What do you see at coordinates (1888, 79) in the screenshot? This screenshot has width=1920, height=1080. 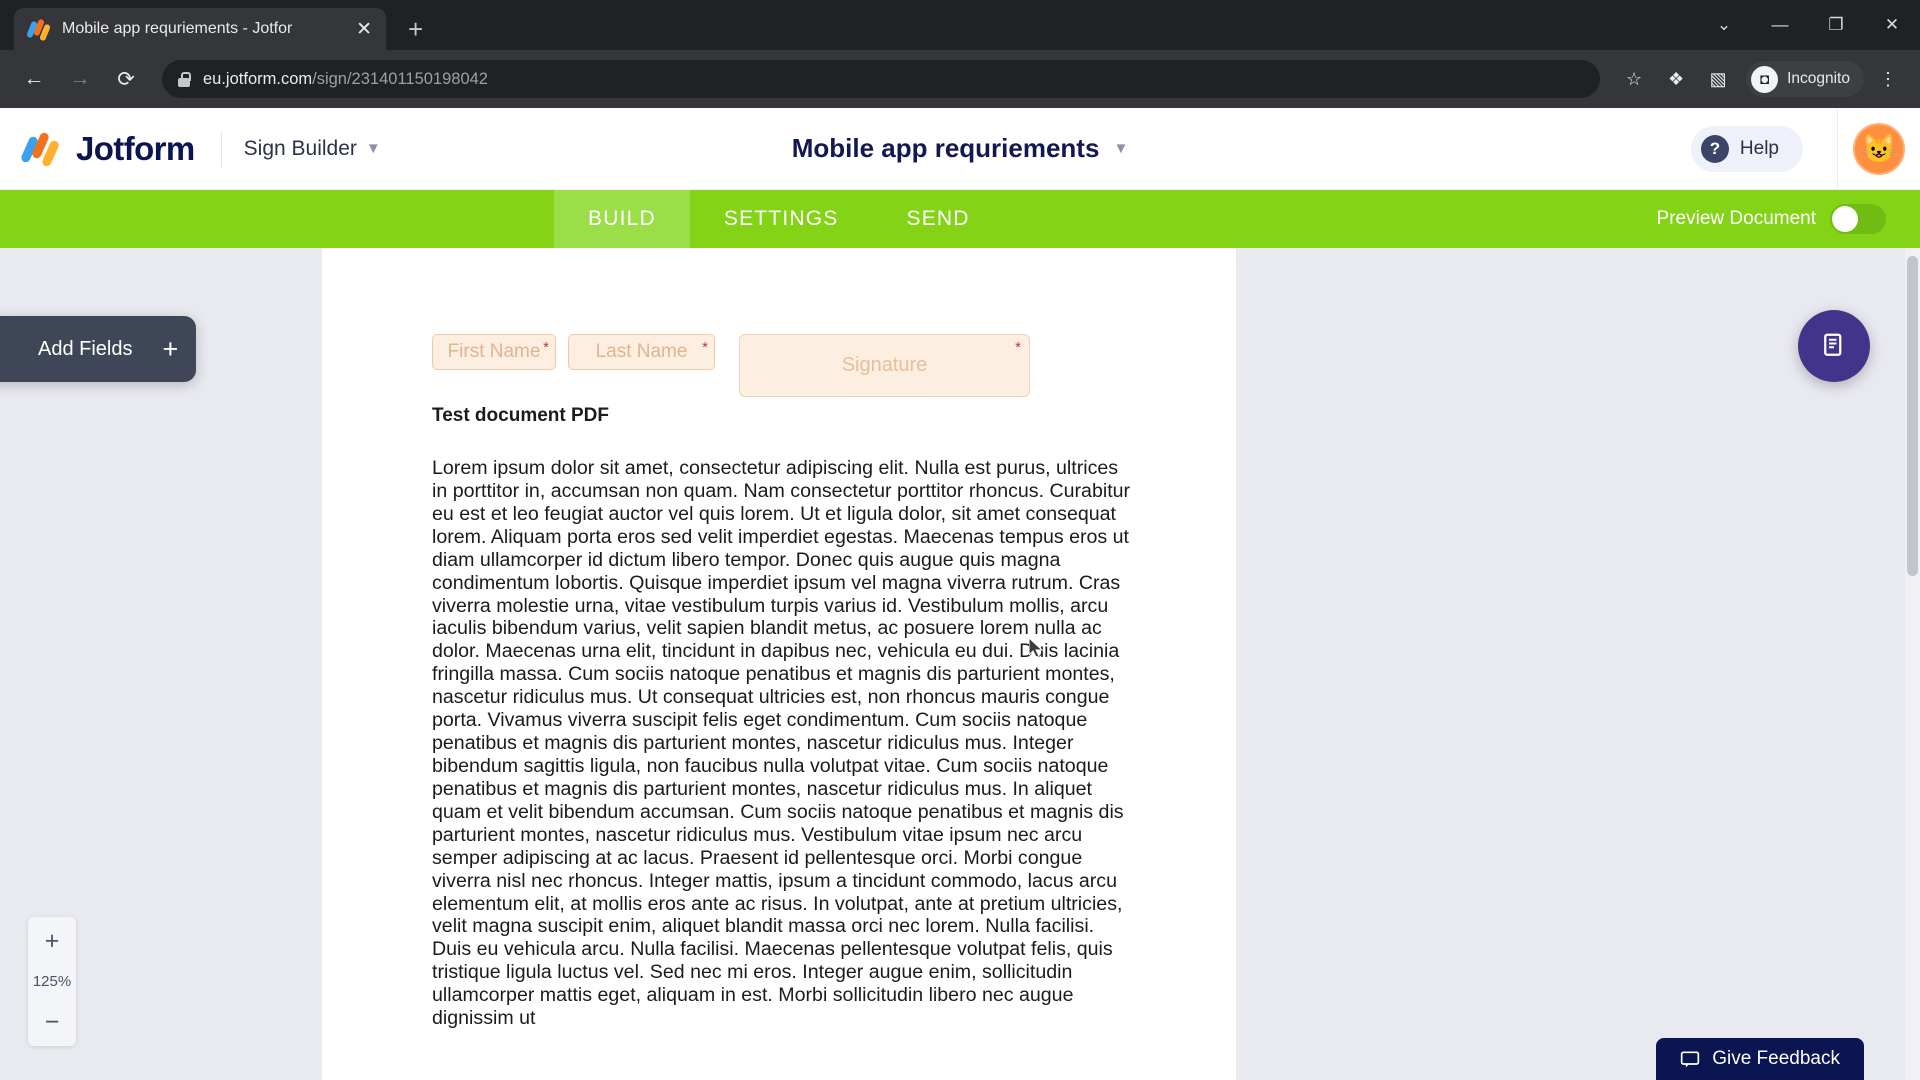 I see `browser-menu-icon: ⋮` at bounding box center [1888, 79].